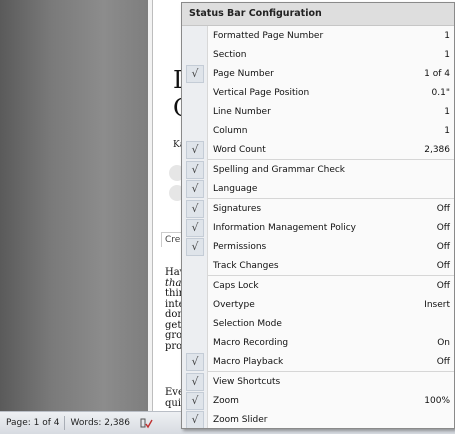 The image size is (455, 434). Describe the element at coordinates (318, 419) in the screenshot. I see `menu-item-zoom-slider: √ Zoom Slider` at that location.